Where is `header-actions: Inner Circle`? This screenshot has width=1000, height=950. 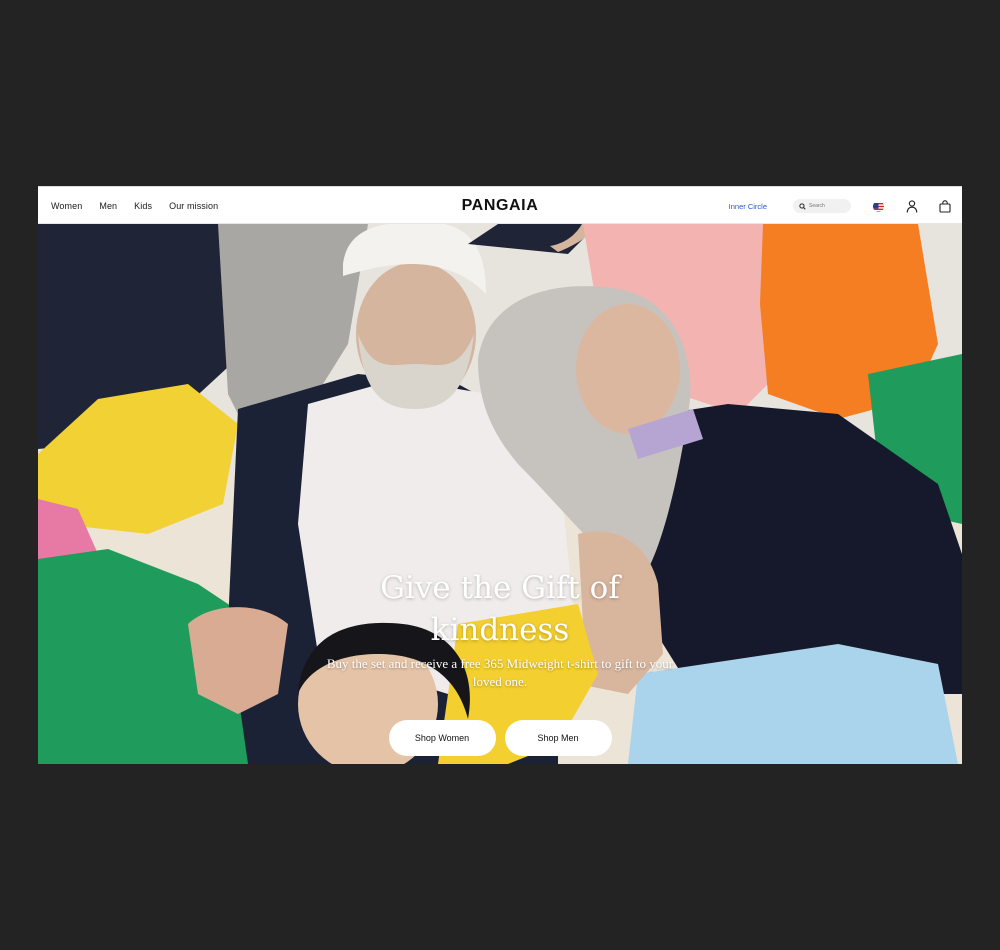 header-actions: Inner Circle is located at coordinates (840, 206).